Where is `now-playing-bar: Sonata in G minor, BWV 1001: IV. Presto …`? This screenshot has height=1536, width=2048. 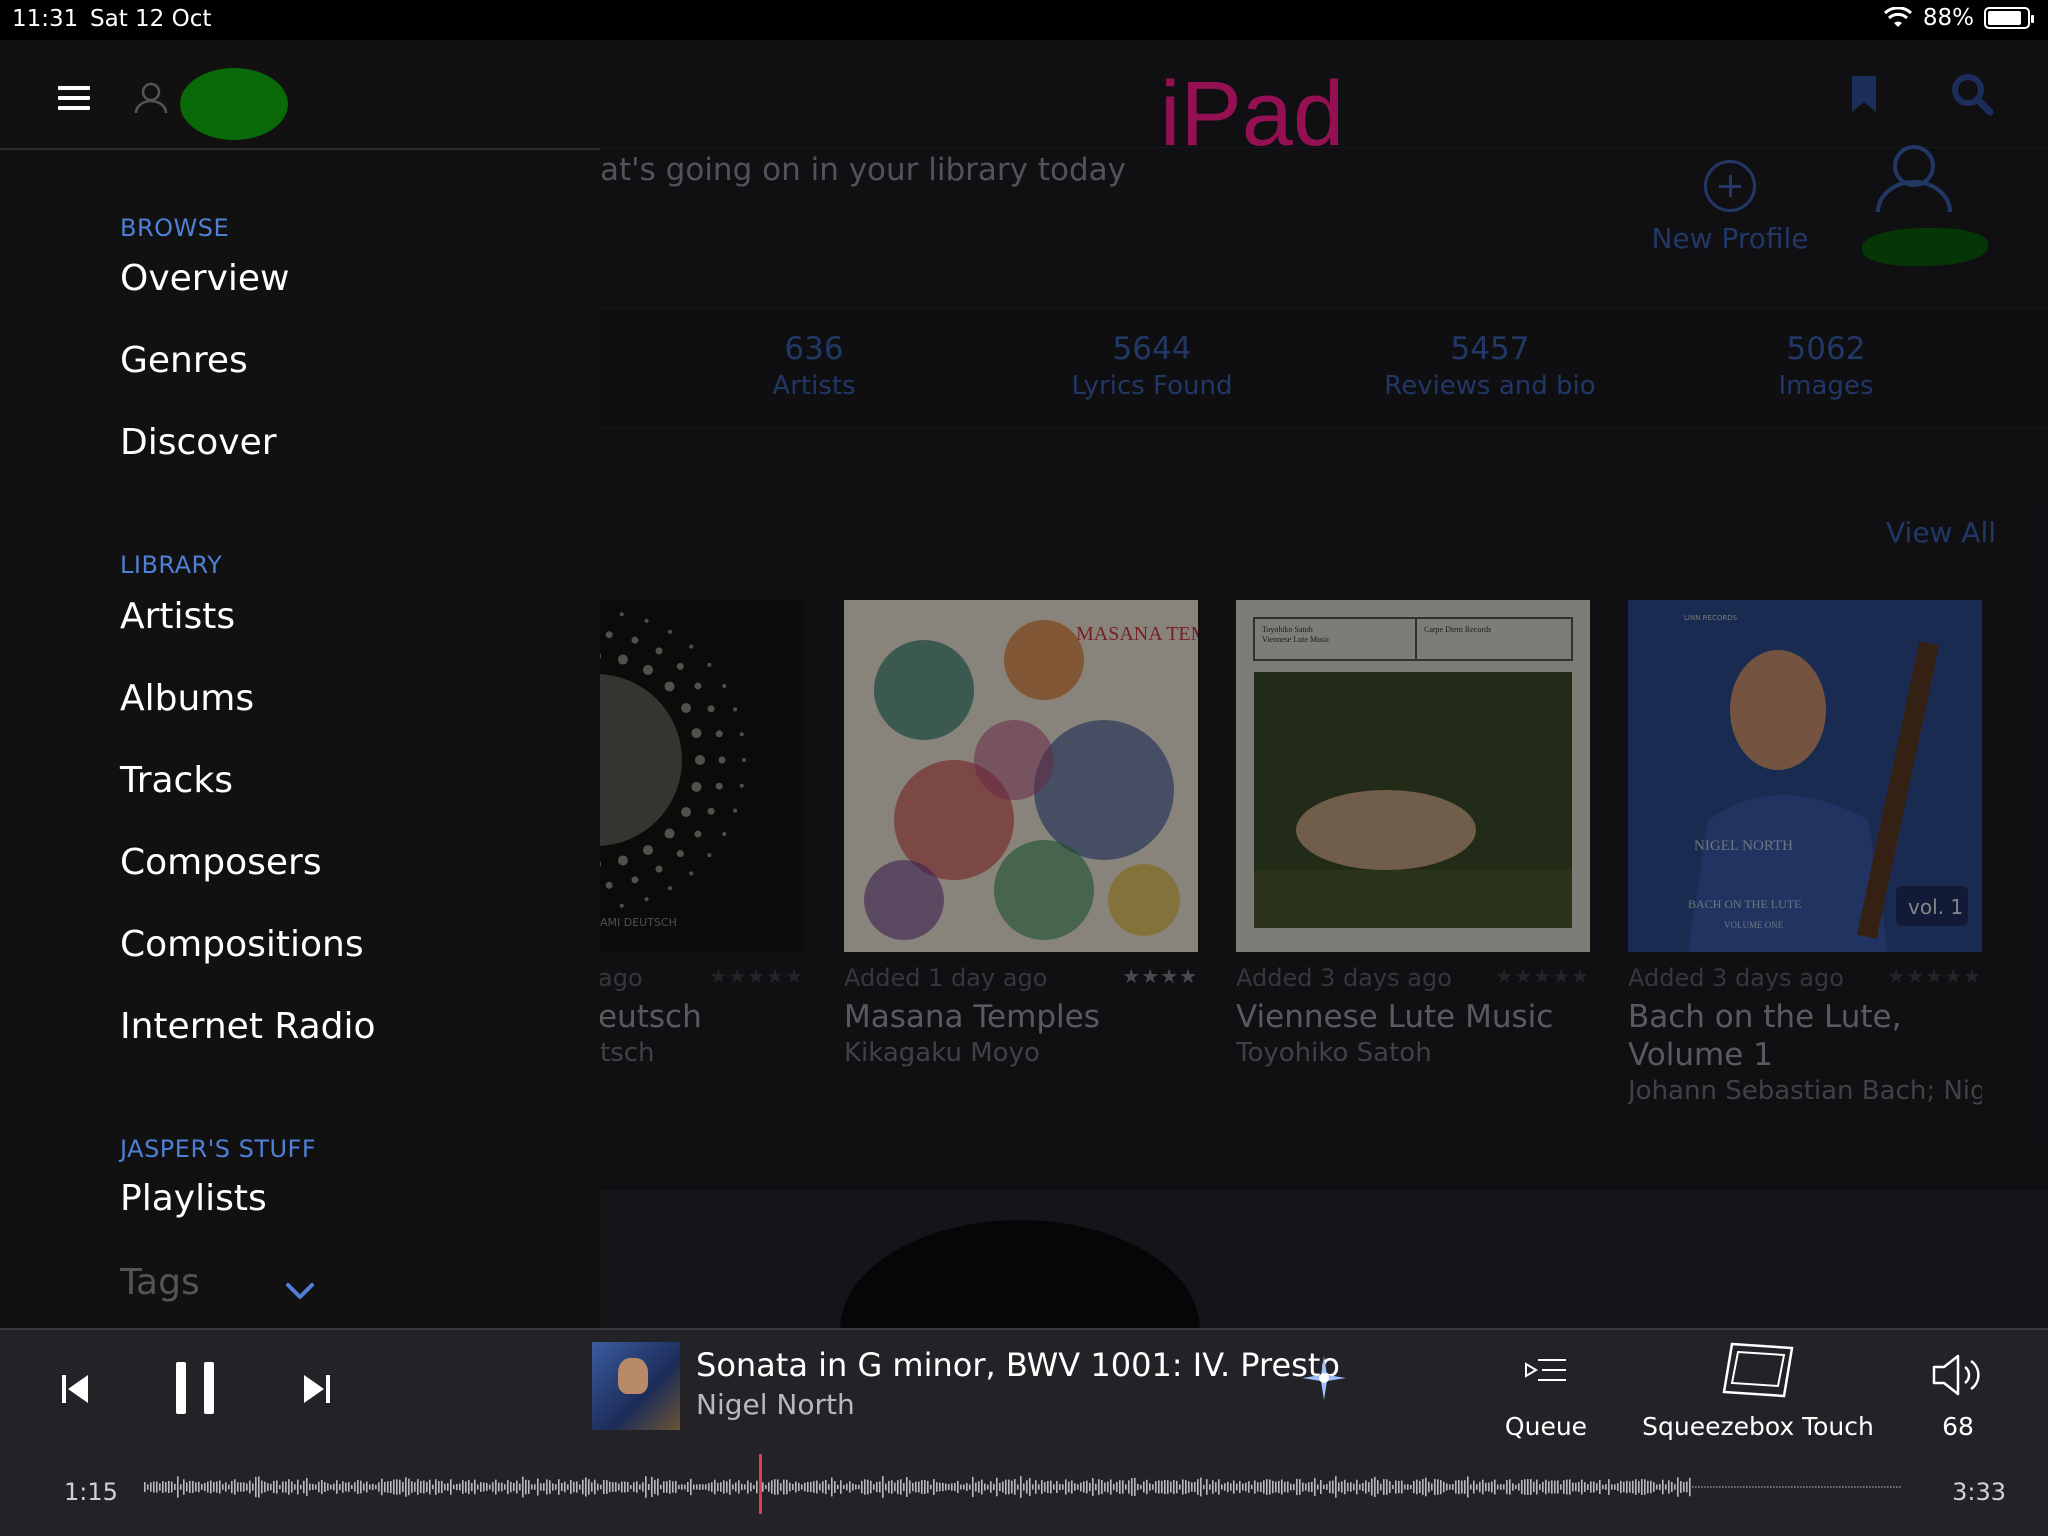 now-playing-bar: Sonata in G minor, BWV 1001: IV. Presto … is located at coordinates (1024, 1432).